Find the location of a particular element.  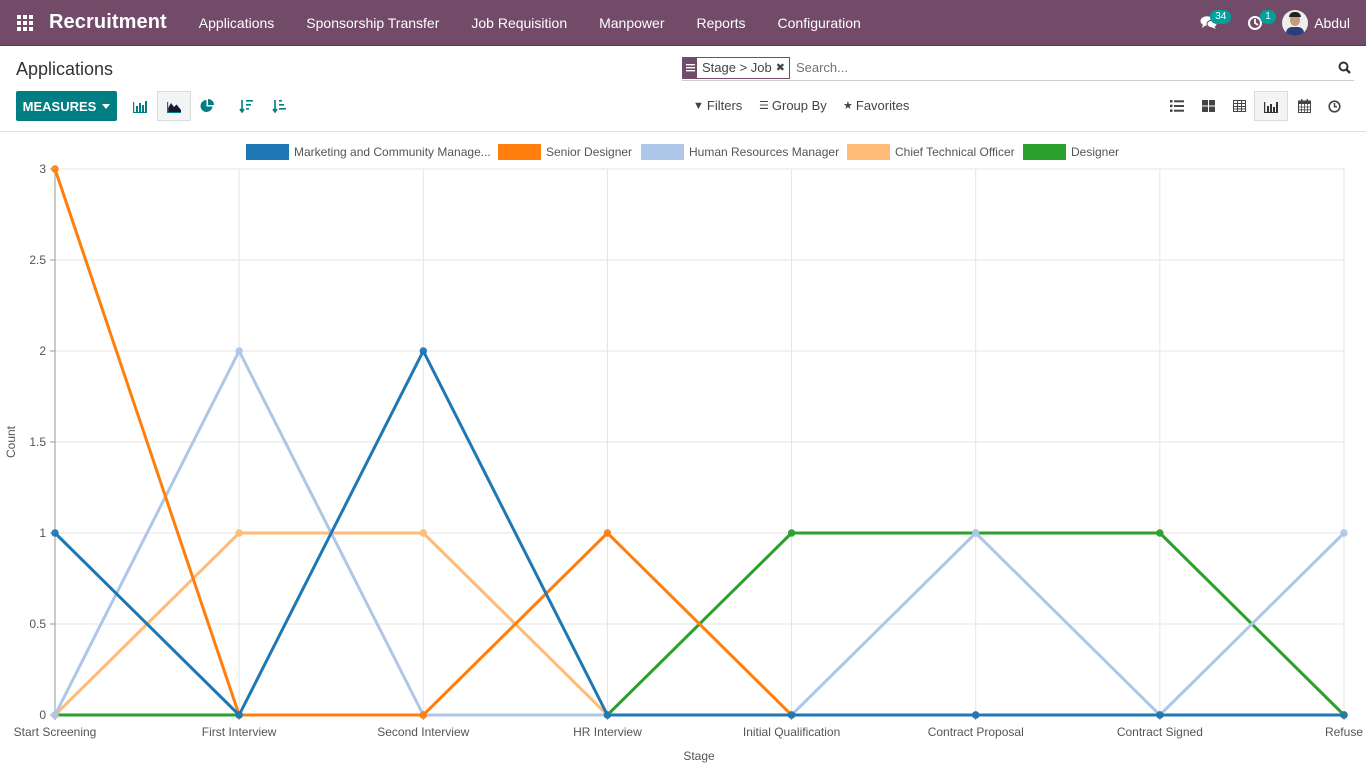

app-brand: Recruitment is located at coordinates (108, 22).